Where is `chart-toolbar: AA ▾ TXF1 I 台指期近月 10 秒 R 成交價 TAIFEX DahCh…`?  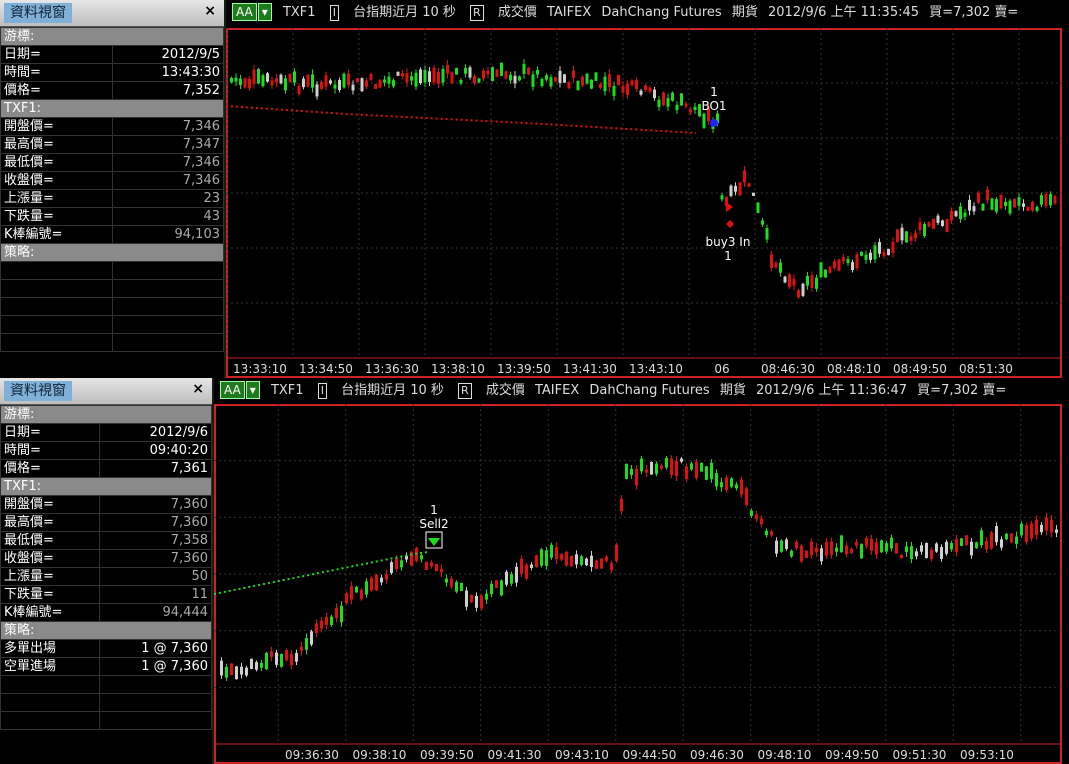 chart-toolbar: AA ▾ TXF1 I 台指期近月 10 秒 R 成交價 TAIFEX DahCh… is located at coordinates (647, 13).